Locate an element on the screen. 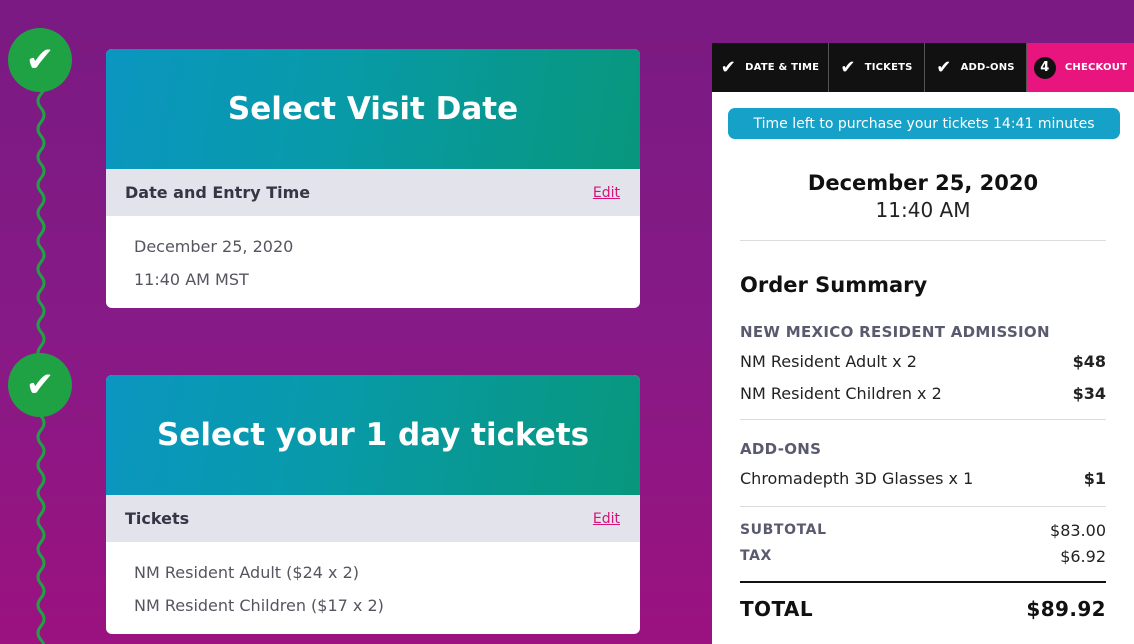 The width and height of the screenshot is (1134, 644). timeline-step-2-complete-icon: ✔ is located at coordinates (40, 385).